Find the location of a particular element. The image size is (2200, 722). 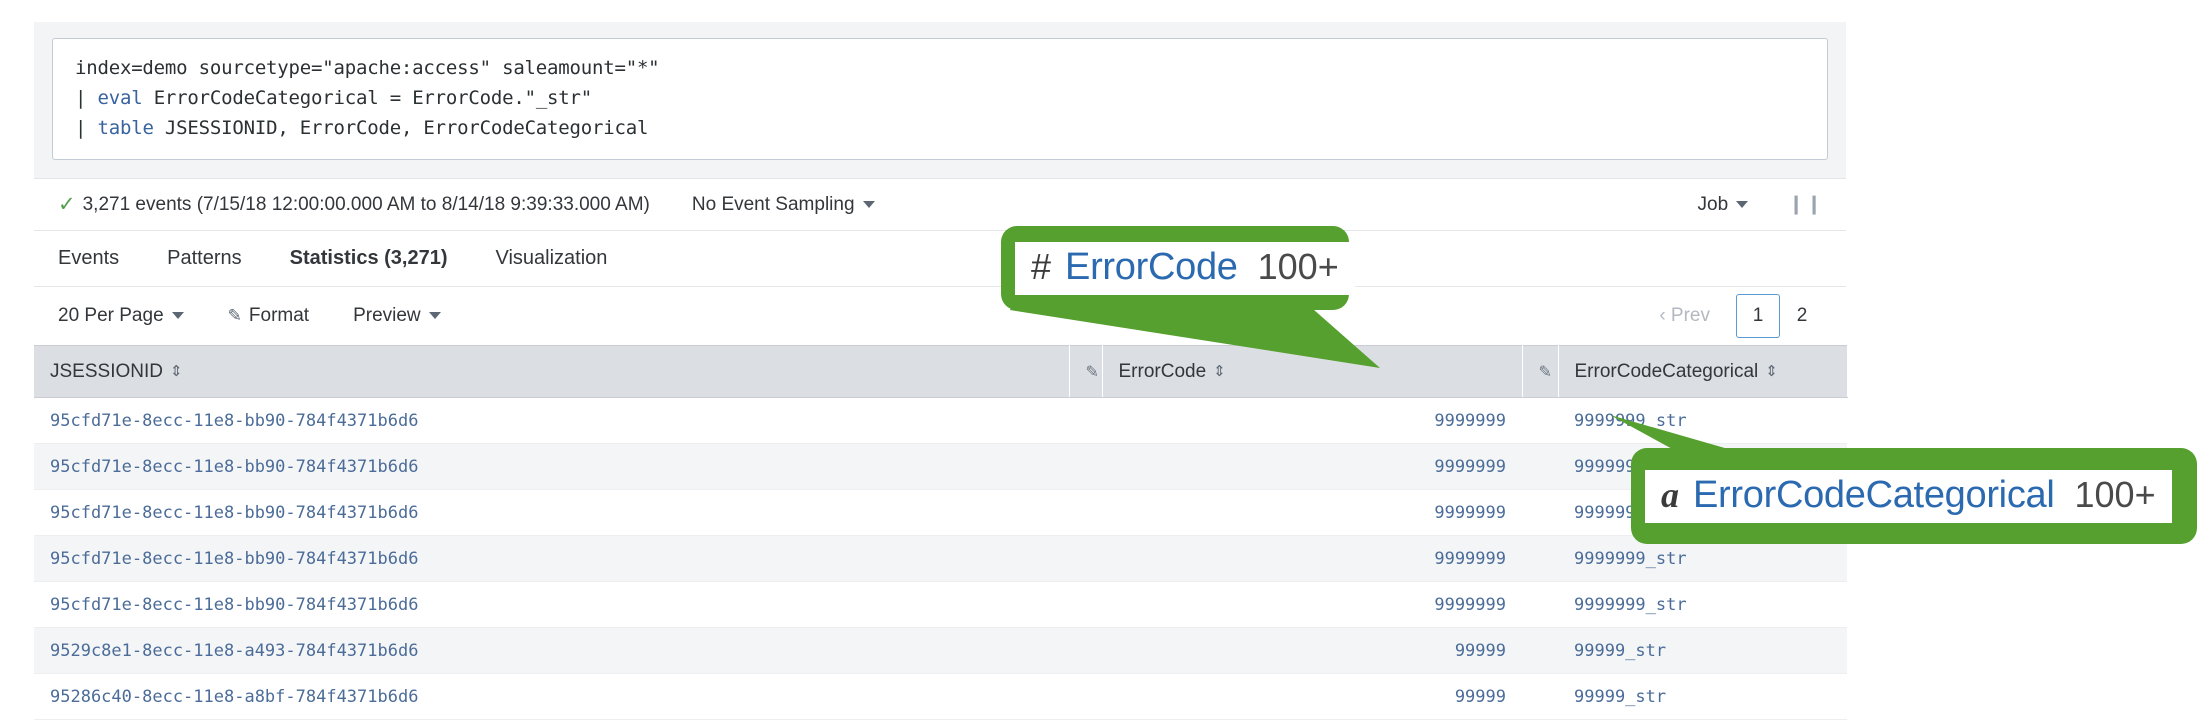

tab-visualization: Visualization is located at coordinates (552, 258).